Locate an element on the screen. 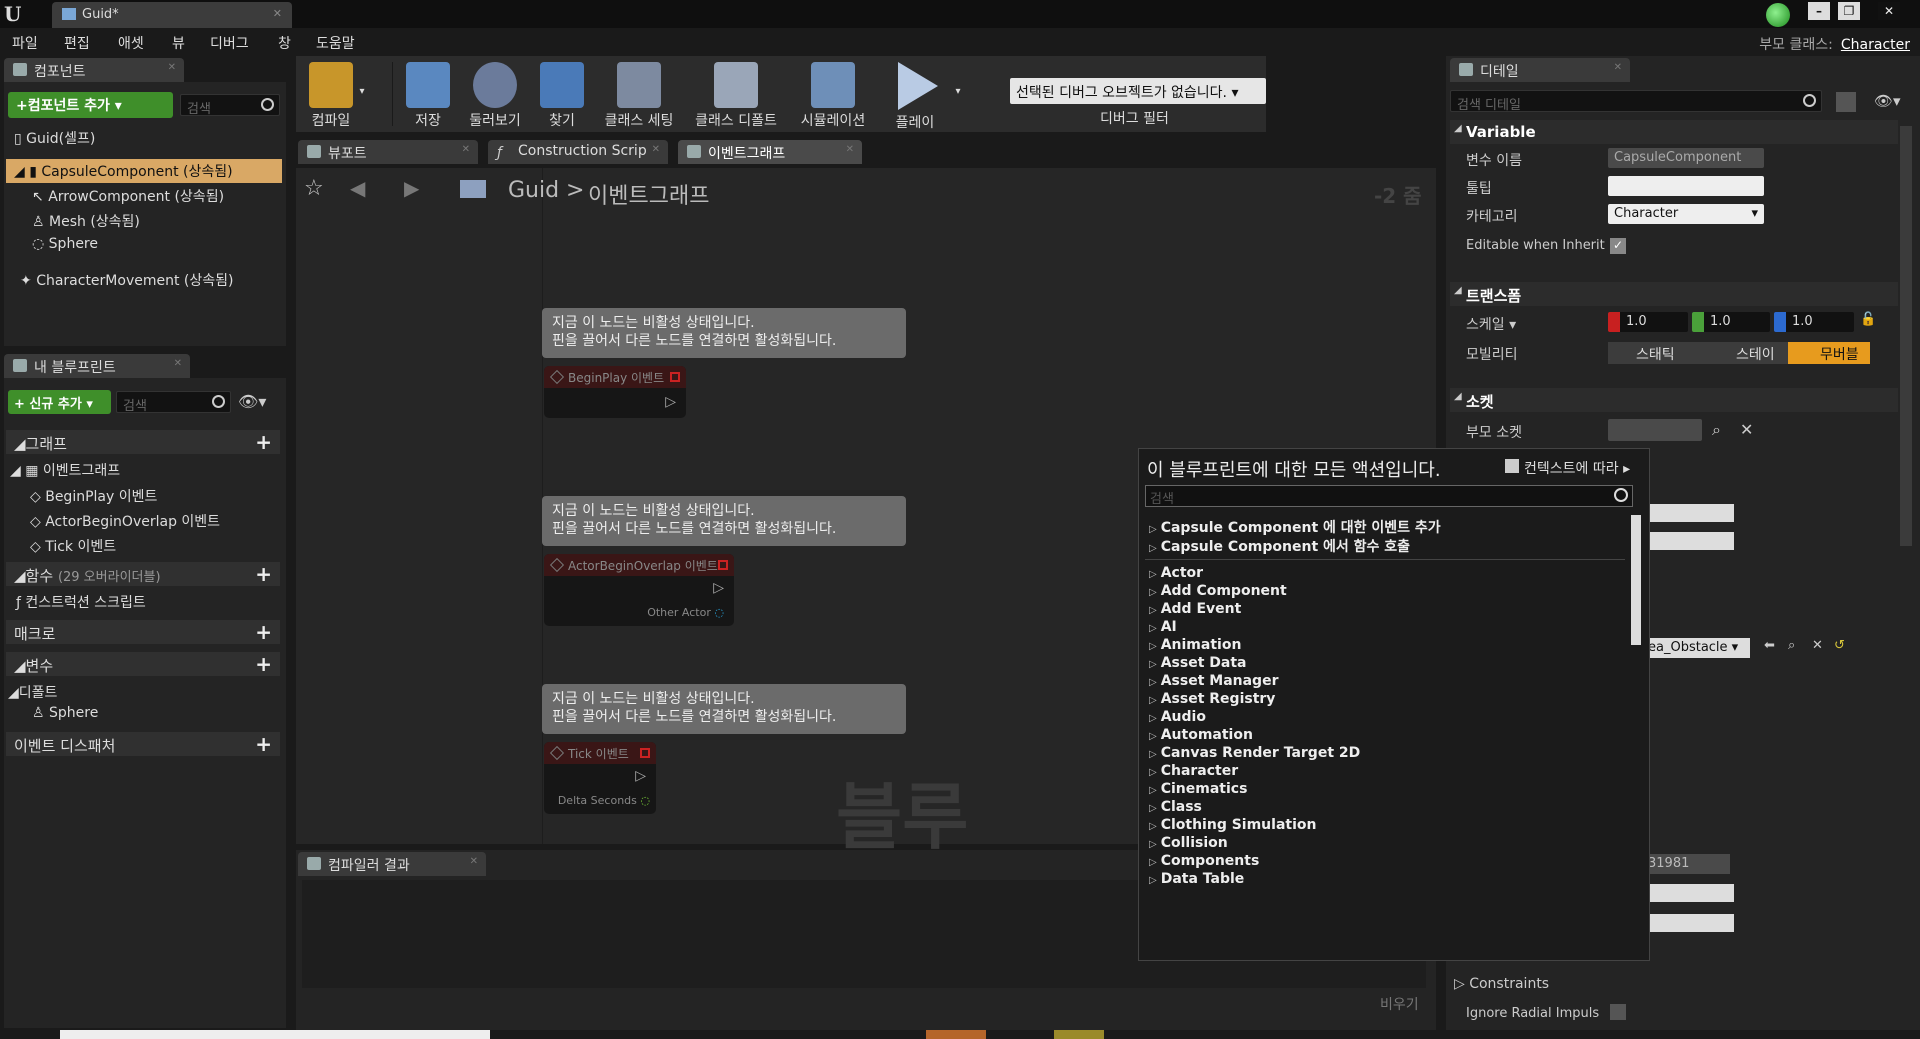 Image resolution: width=1920 pixels, height=1039 pixels. beginplay-node: BeginPlay 이벤트 ▷ is located at coordinates (615, 392).